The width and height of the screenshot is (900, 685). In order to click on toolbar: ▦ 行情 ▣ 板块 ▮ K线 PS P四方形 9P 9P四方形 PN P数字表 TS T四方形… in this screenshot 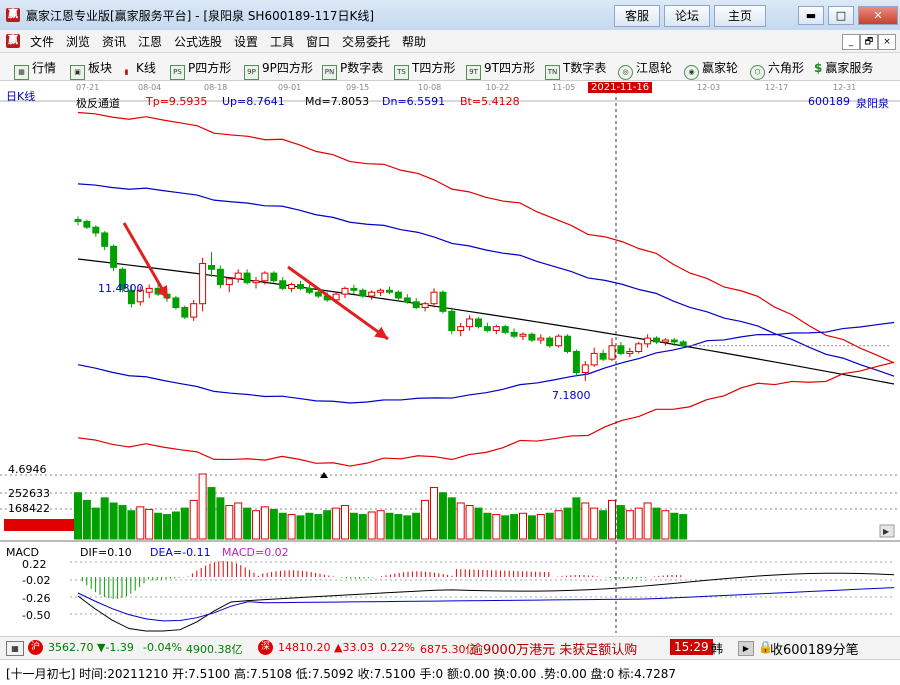, I will do `click(450, 67)`.